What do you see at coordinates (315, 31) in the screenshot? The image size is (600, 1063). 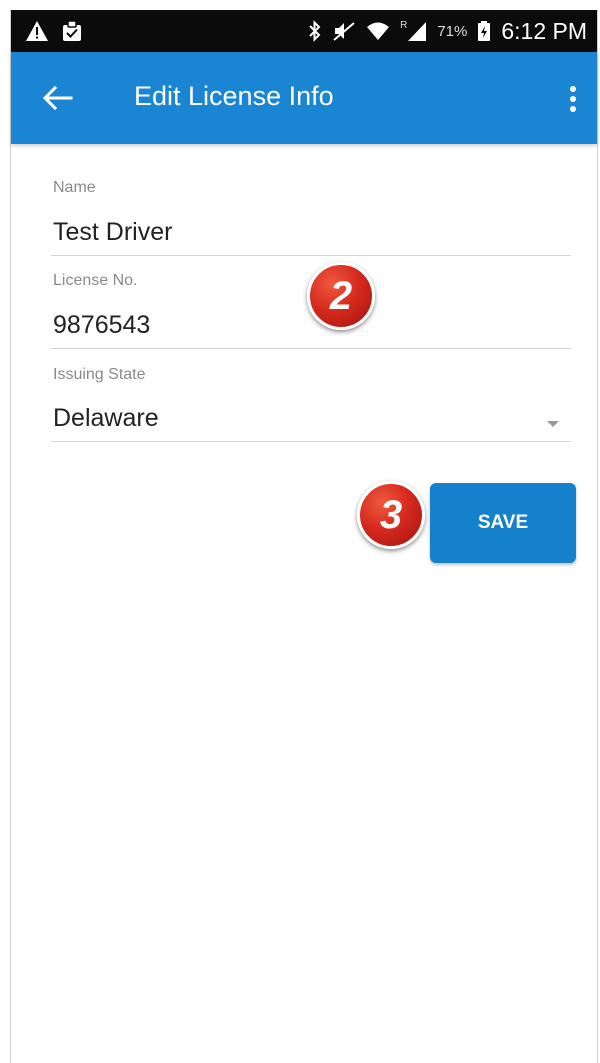 I see `bluetooth-icon` at bounding box center [315, 31].